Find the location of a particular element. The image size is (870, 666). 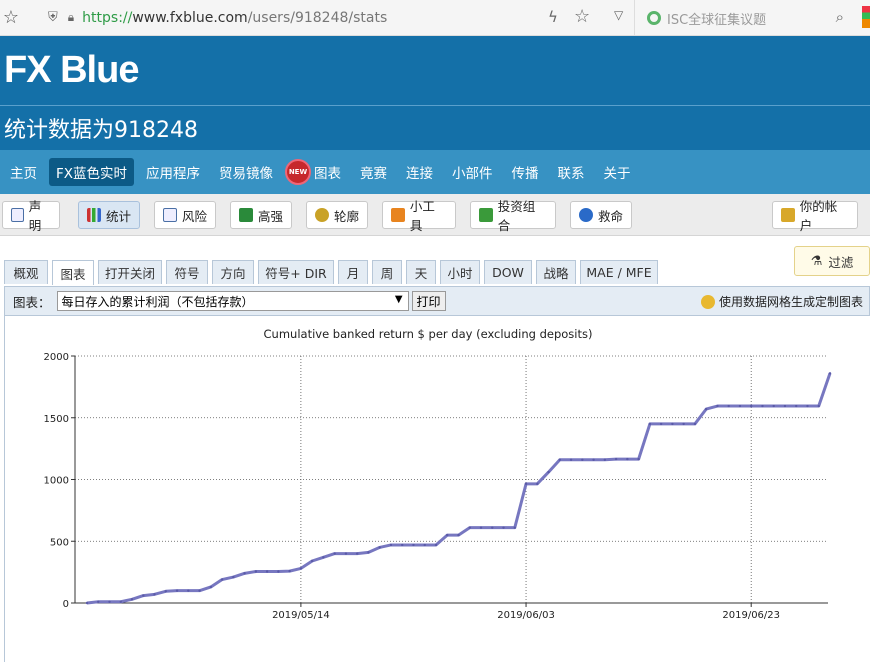

tab-symbol-dir: 符号+ DIR is located at coordinates (296, 272).